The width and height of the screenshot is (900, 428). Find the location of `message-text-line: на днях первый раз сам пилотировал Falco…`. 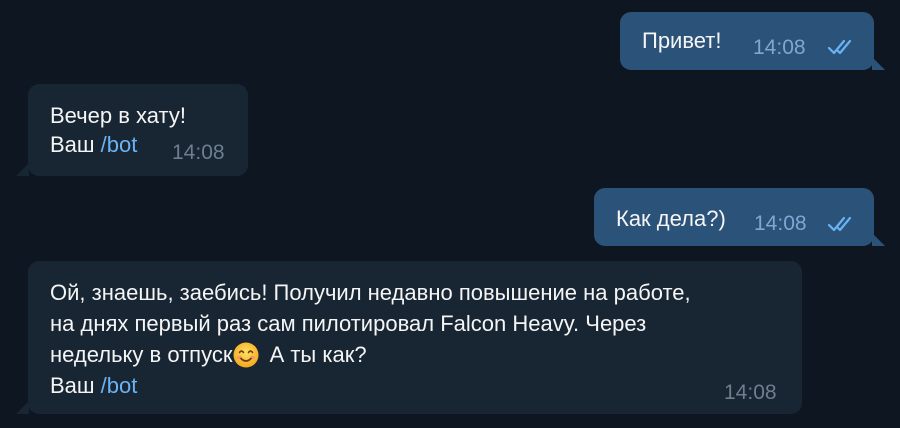

message-text-line: на днях первый раз сам пилотировал Falco… is located at coordinates (348, 323).